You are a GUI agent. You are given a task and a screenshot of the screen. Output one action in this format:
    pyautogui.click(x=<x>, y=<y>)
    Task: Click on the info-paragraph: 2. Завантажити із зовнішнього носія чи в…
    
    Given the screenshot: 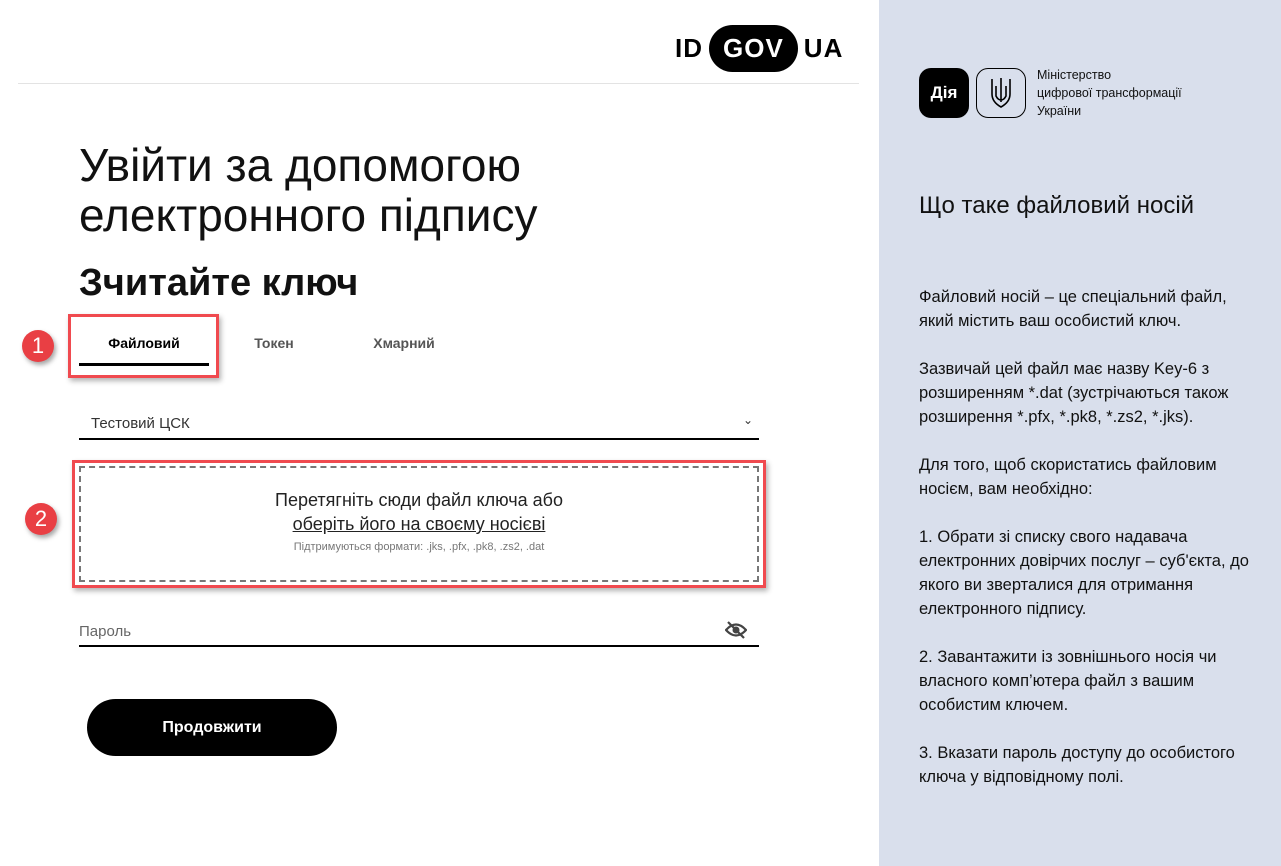 What is the action you would take?
    pyautogui.click(x=1068, y=681)
    